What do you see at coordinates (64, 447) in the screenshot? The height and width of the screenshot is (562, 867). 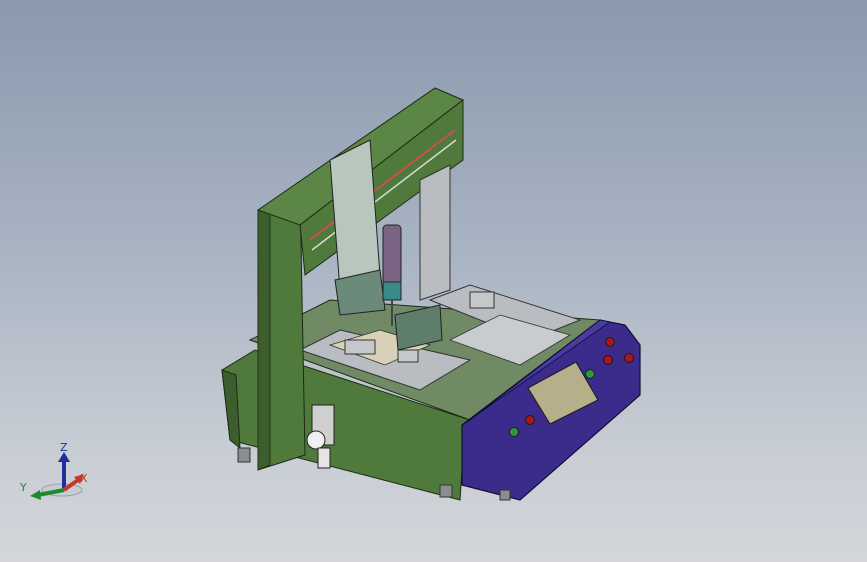 I see `z-axis-label: Z` at bounding box center [64, 447].